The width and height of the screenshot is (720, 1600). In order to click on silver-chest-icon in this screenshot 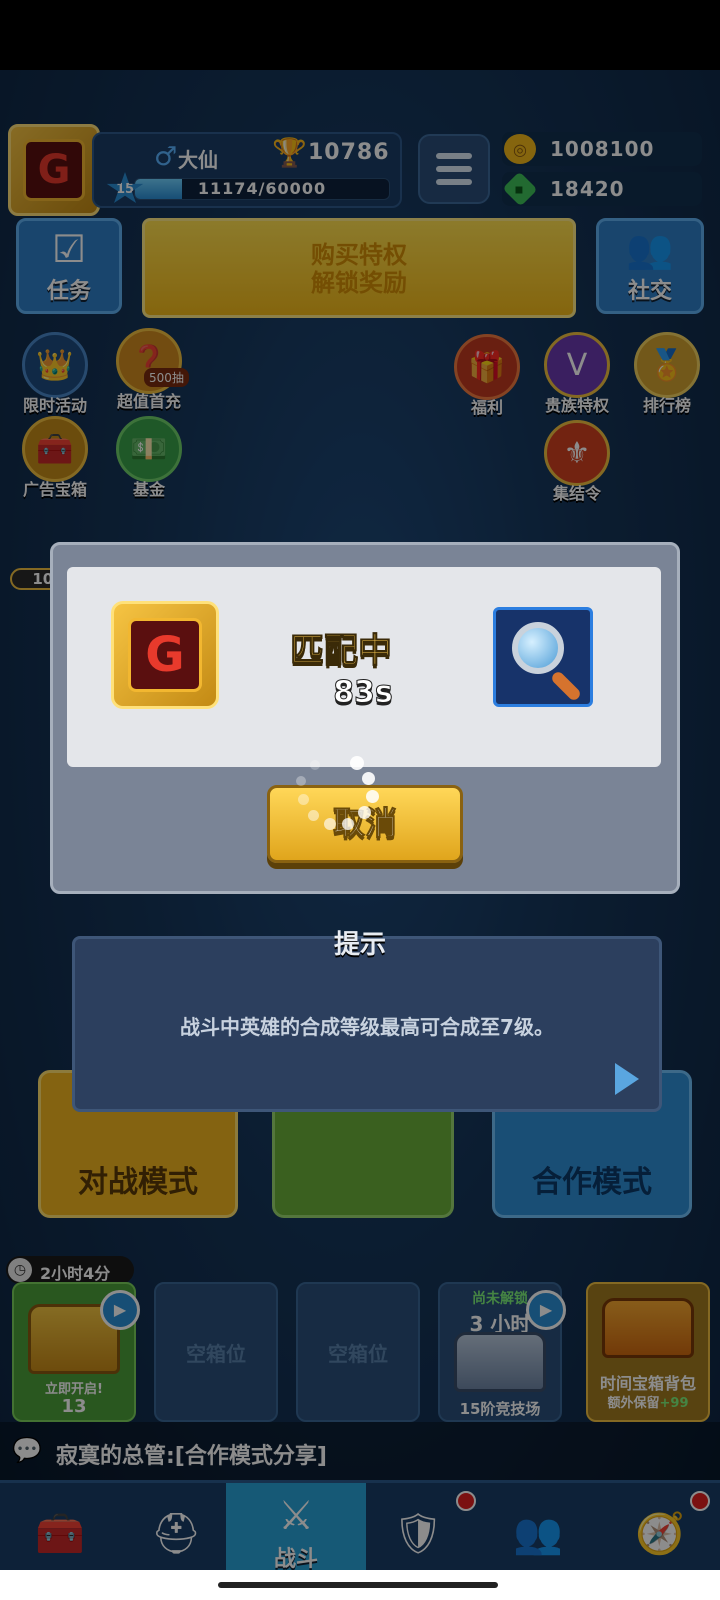, I will do `click(500, 1362)`.